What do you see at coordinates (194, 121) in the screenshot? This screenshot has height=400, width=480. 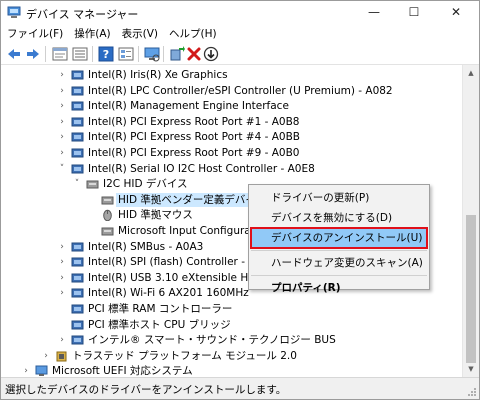 I see `tree-row-label: Intel(R) PCI Express Root Port #1 - A0B8` at bounding box center [194, 121].